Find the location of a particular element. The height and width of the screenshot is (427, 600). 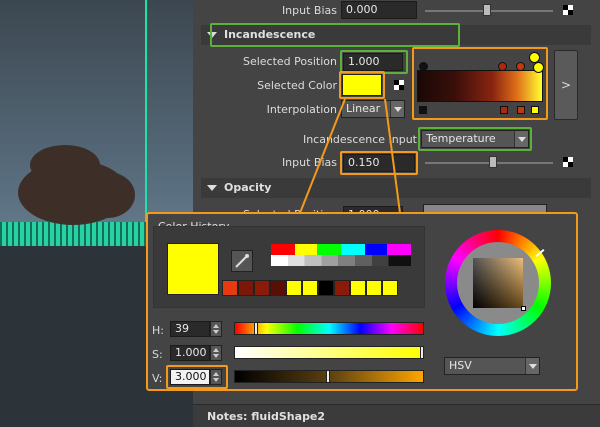

eyedropper-button is located at coordinates (242, 261).